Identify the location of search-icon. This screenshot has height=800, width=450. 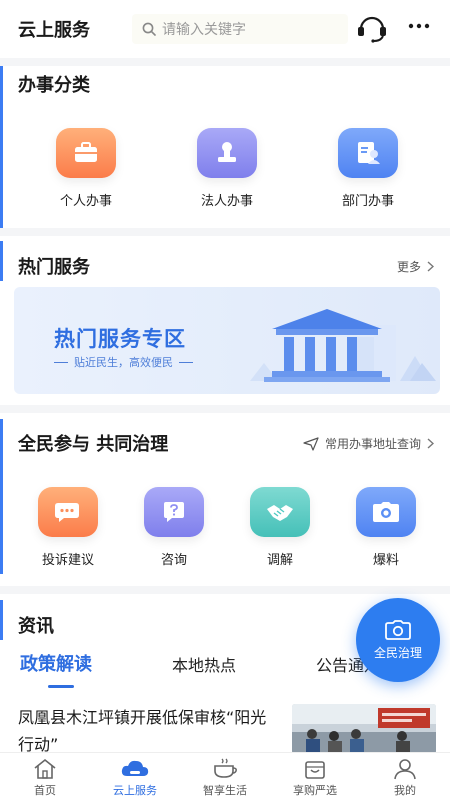
(149, 29).